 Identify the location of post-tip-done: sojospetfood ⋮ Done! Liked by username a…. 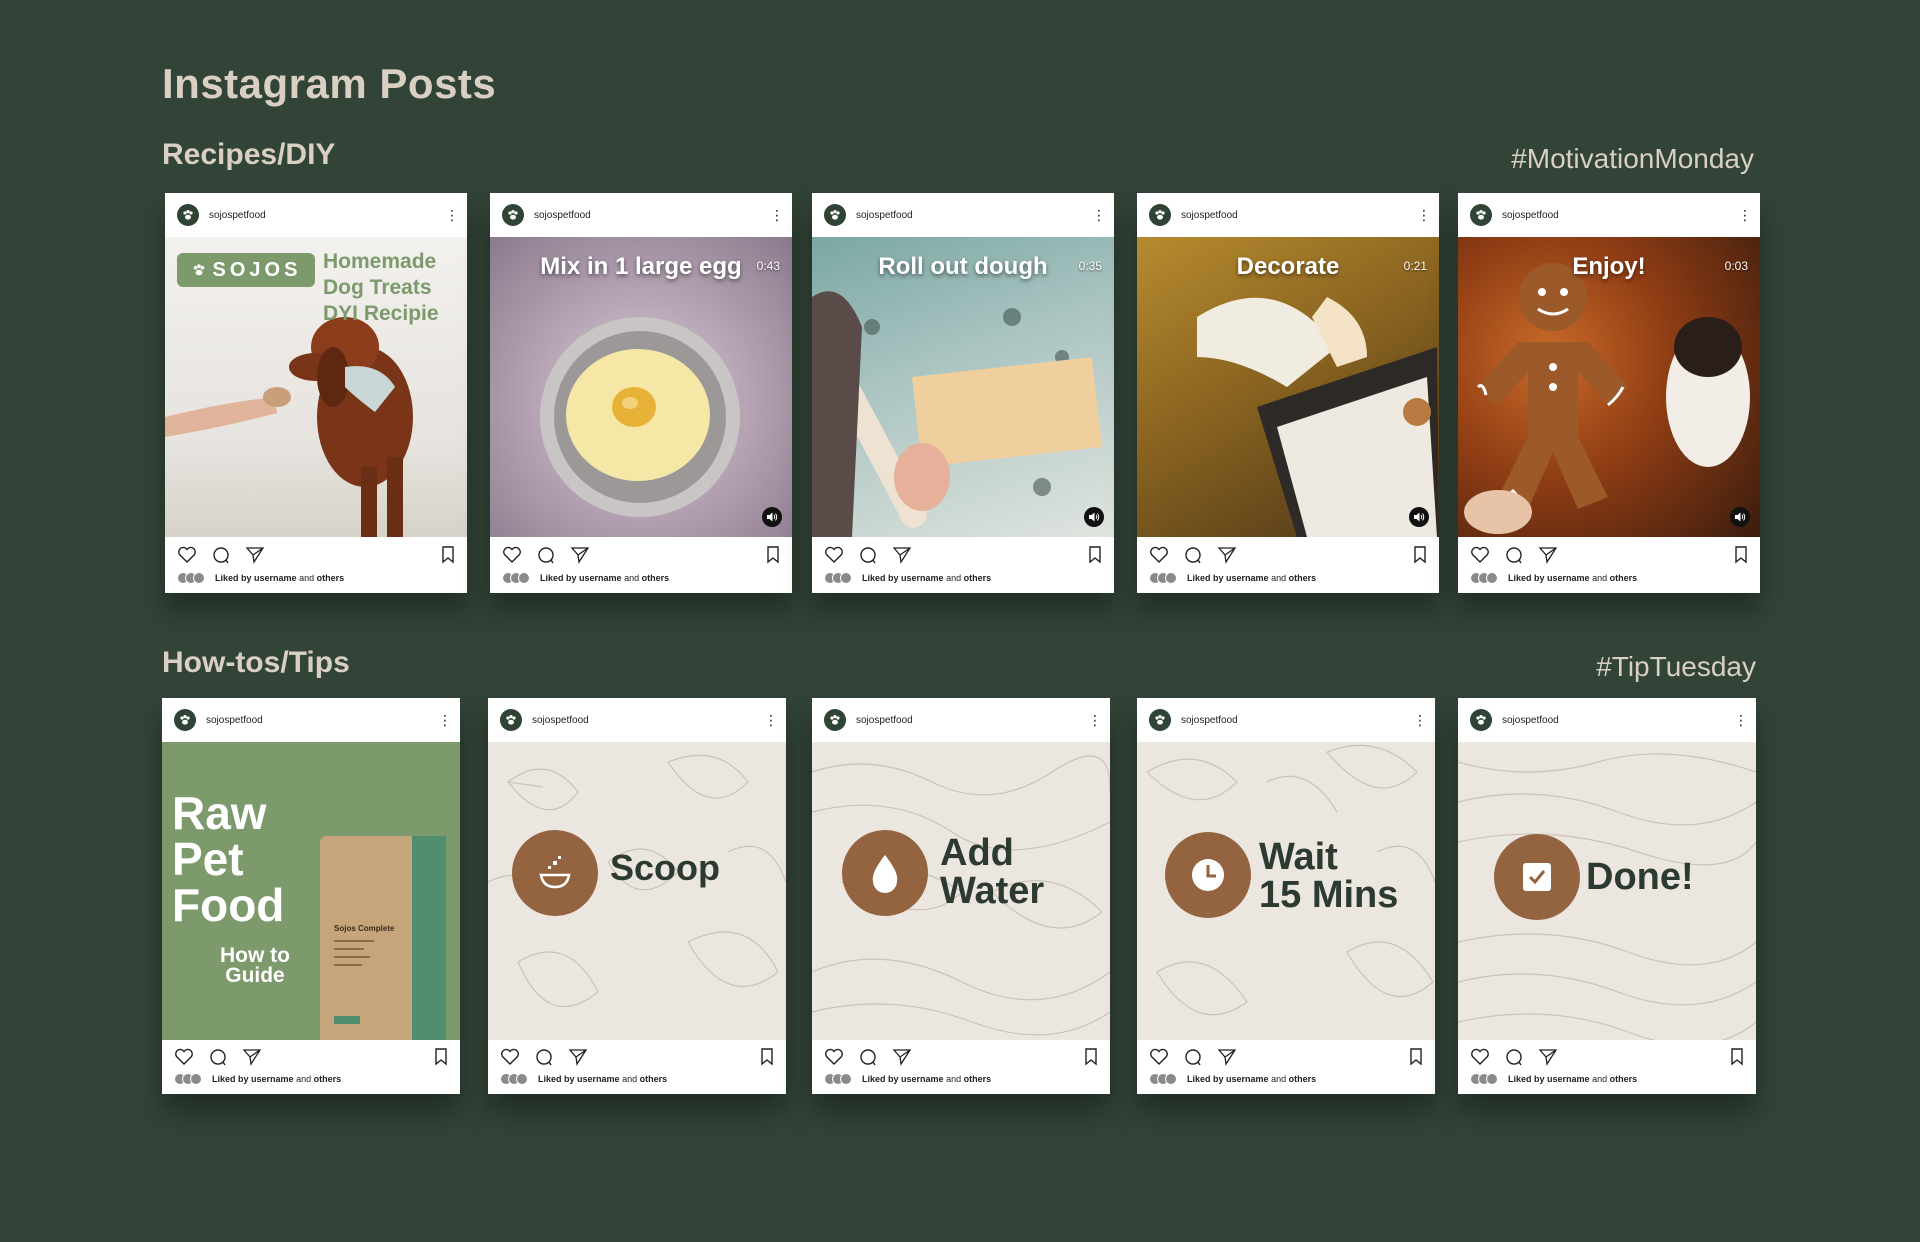
(1607, 896).